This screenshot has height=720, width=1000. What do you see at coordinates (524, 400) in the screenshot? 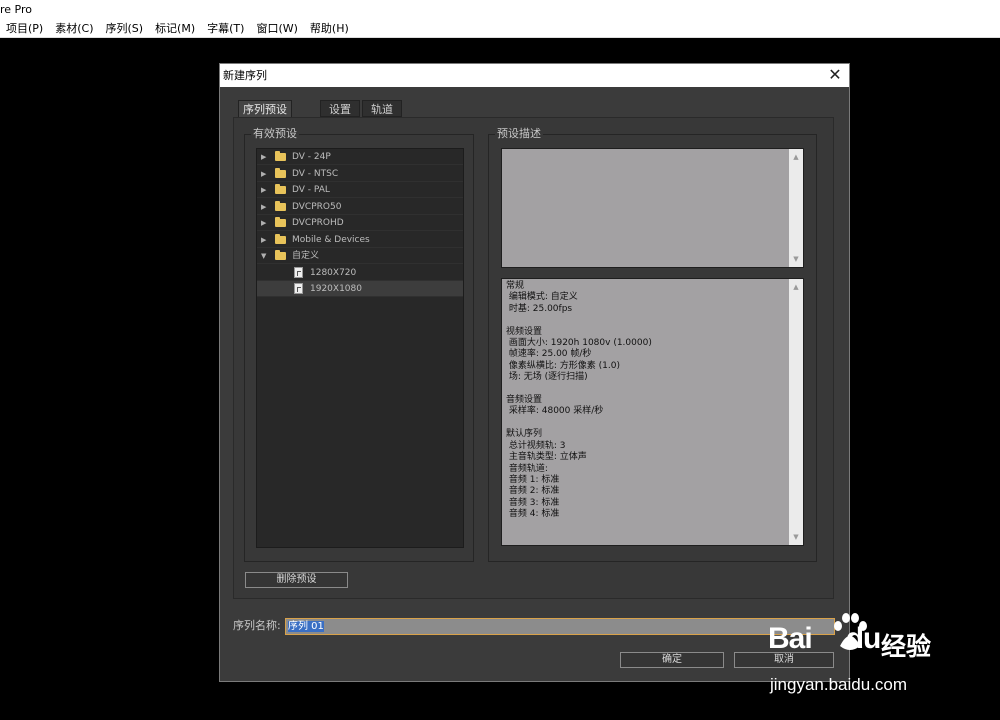
I see `description-line: 音频设置` at bounding box center [524, 400].